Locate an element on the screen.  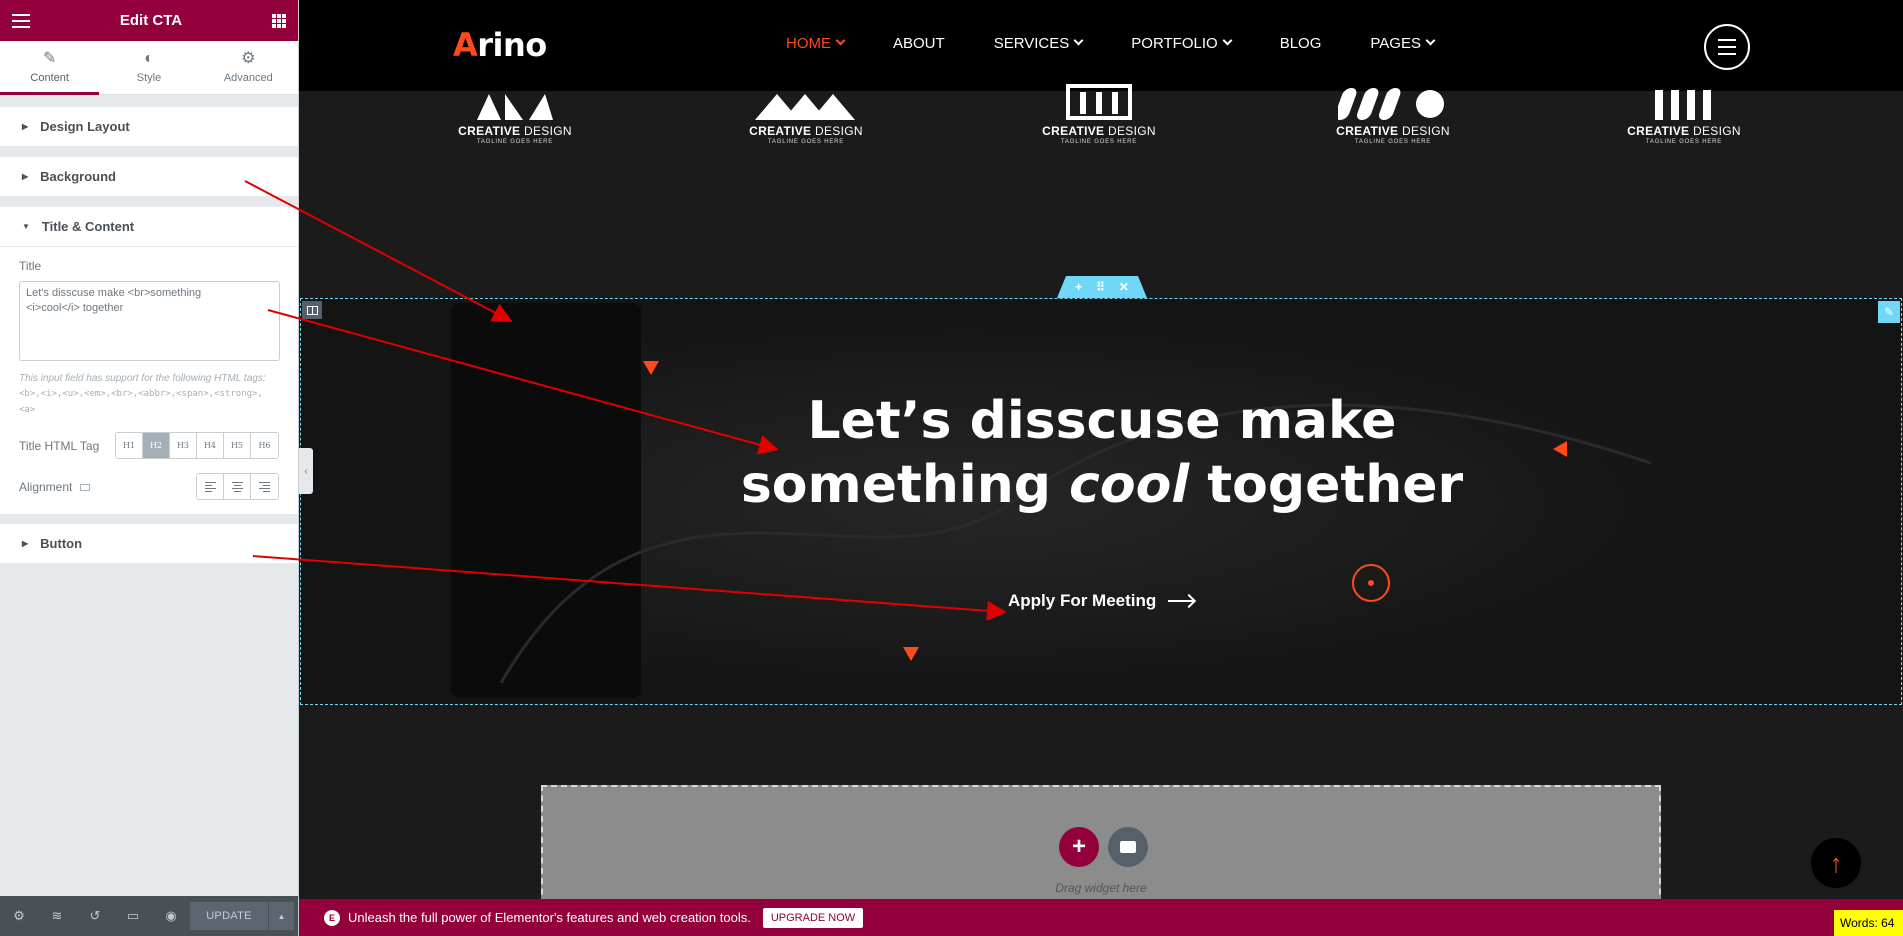
tag-h5-button: H5 is located at coordinates (237, 445).